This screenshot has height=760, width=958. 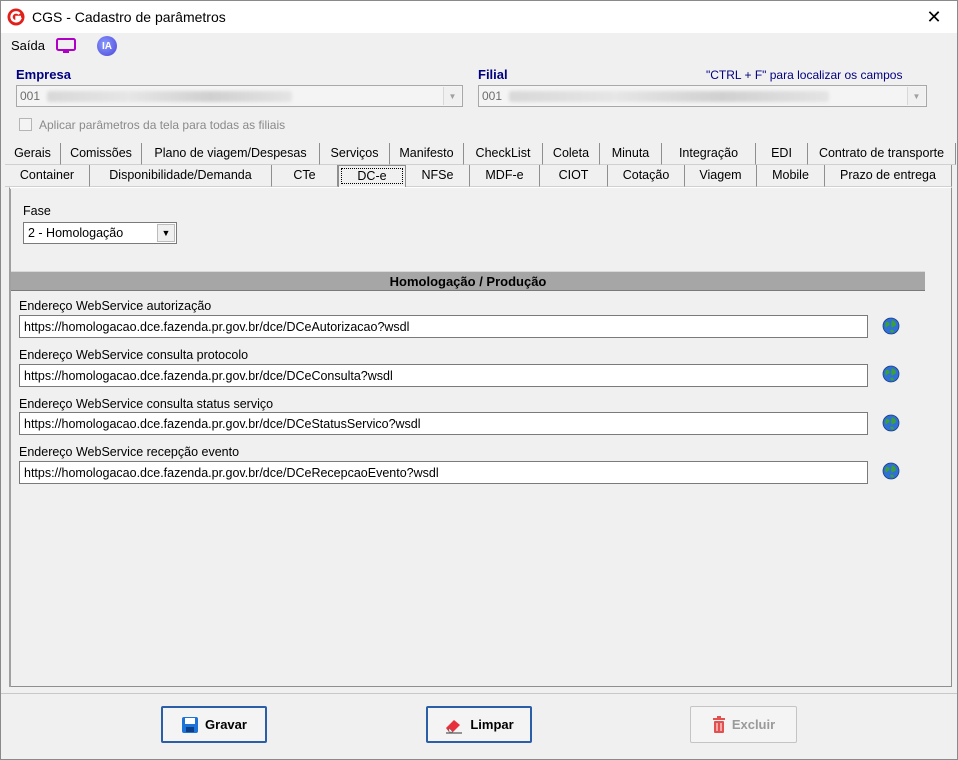 I want to click on monitor-icon, so click(x=66, y=46).